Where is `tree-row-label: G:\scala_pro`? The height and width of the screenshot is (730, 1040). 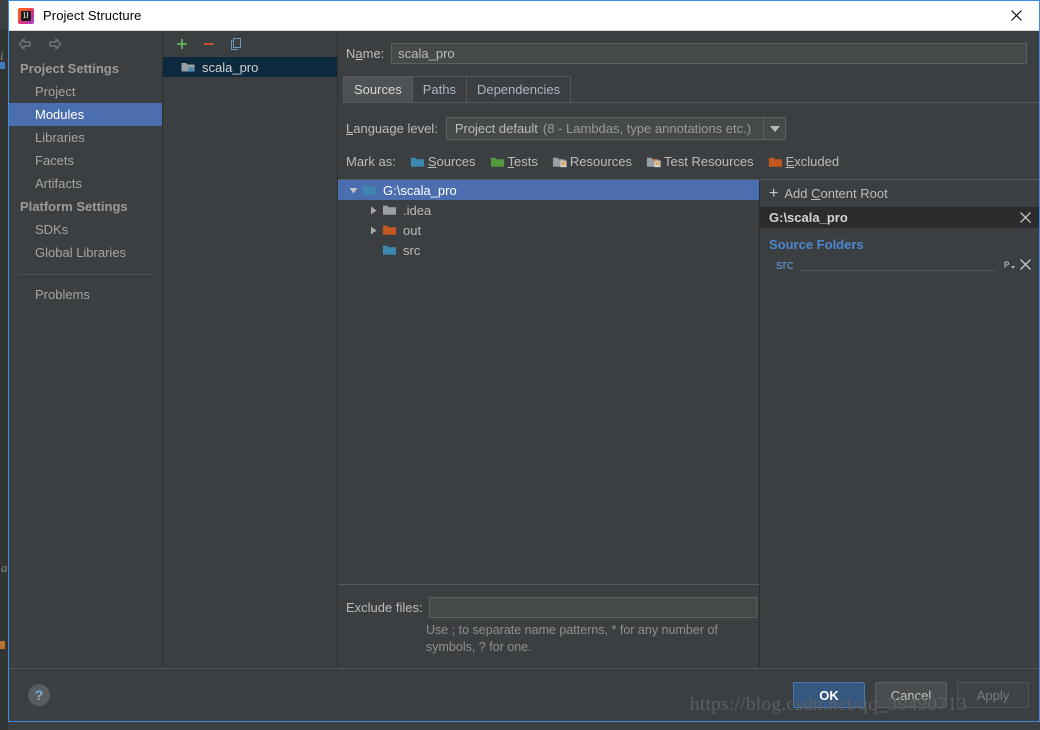 tree-row-label: G:\scala_pro is located at coordinates (420, 190).